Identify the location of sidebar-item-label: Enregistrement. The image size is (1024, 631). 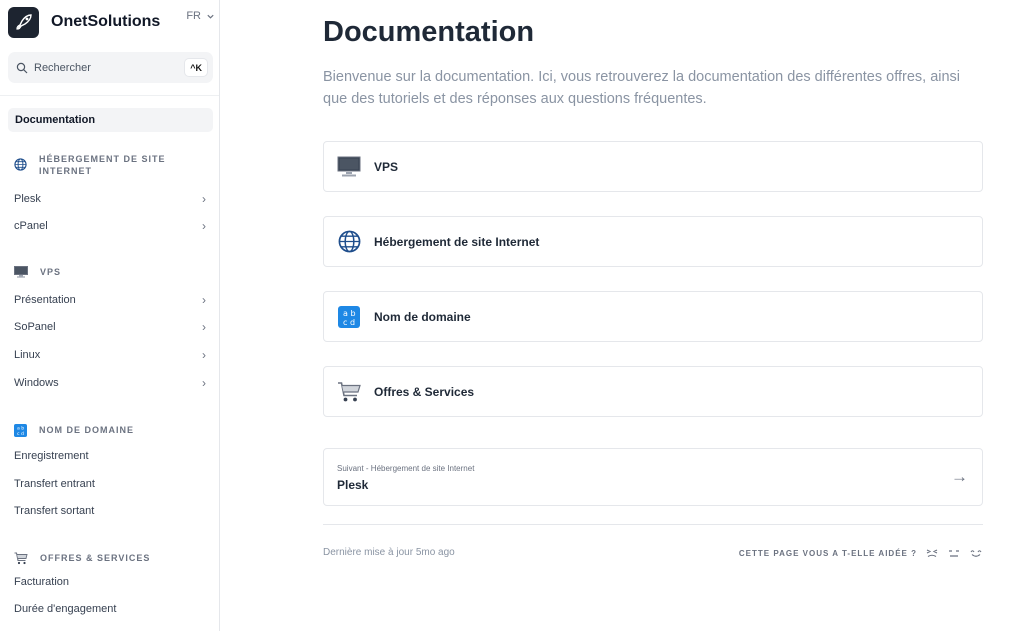
(51, 456).